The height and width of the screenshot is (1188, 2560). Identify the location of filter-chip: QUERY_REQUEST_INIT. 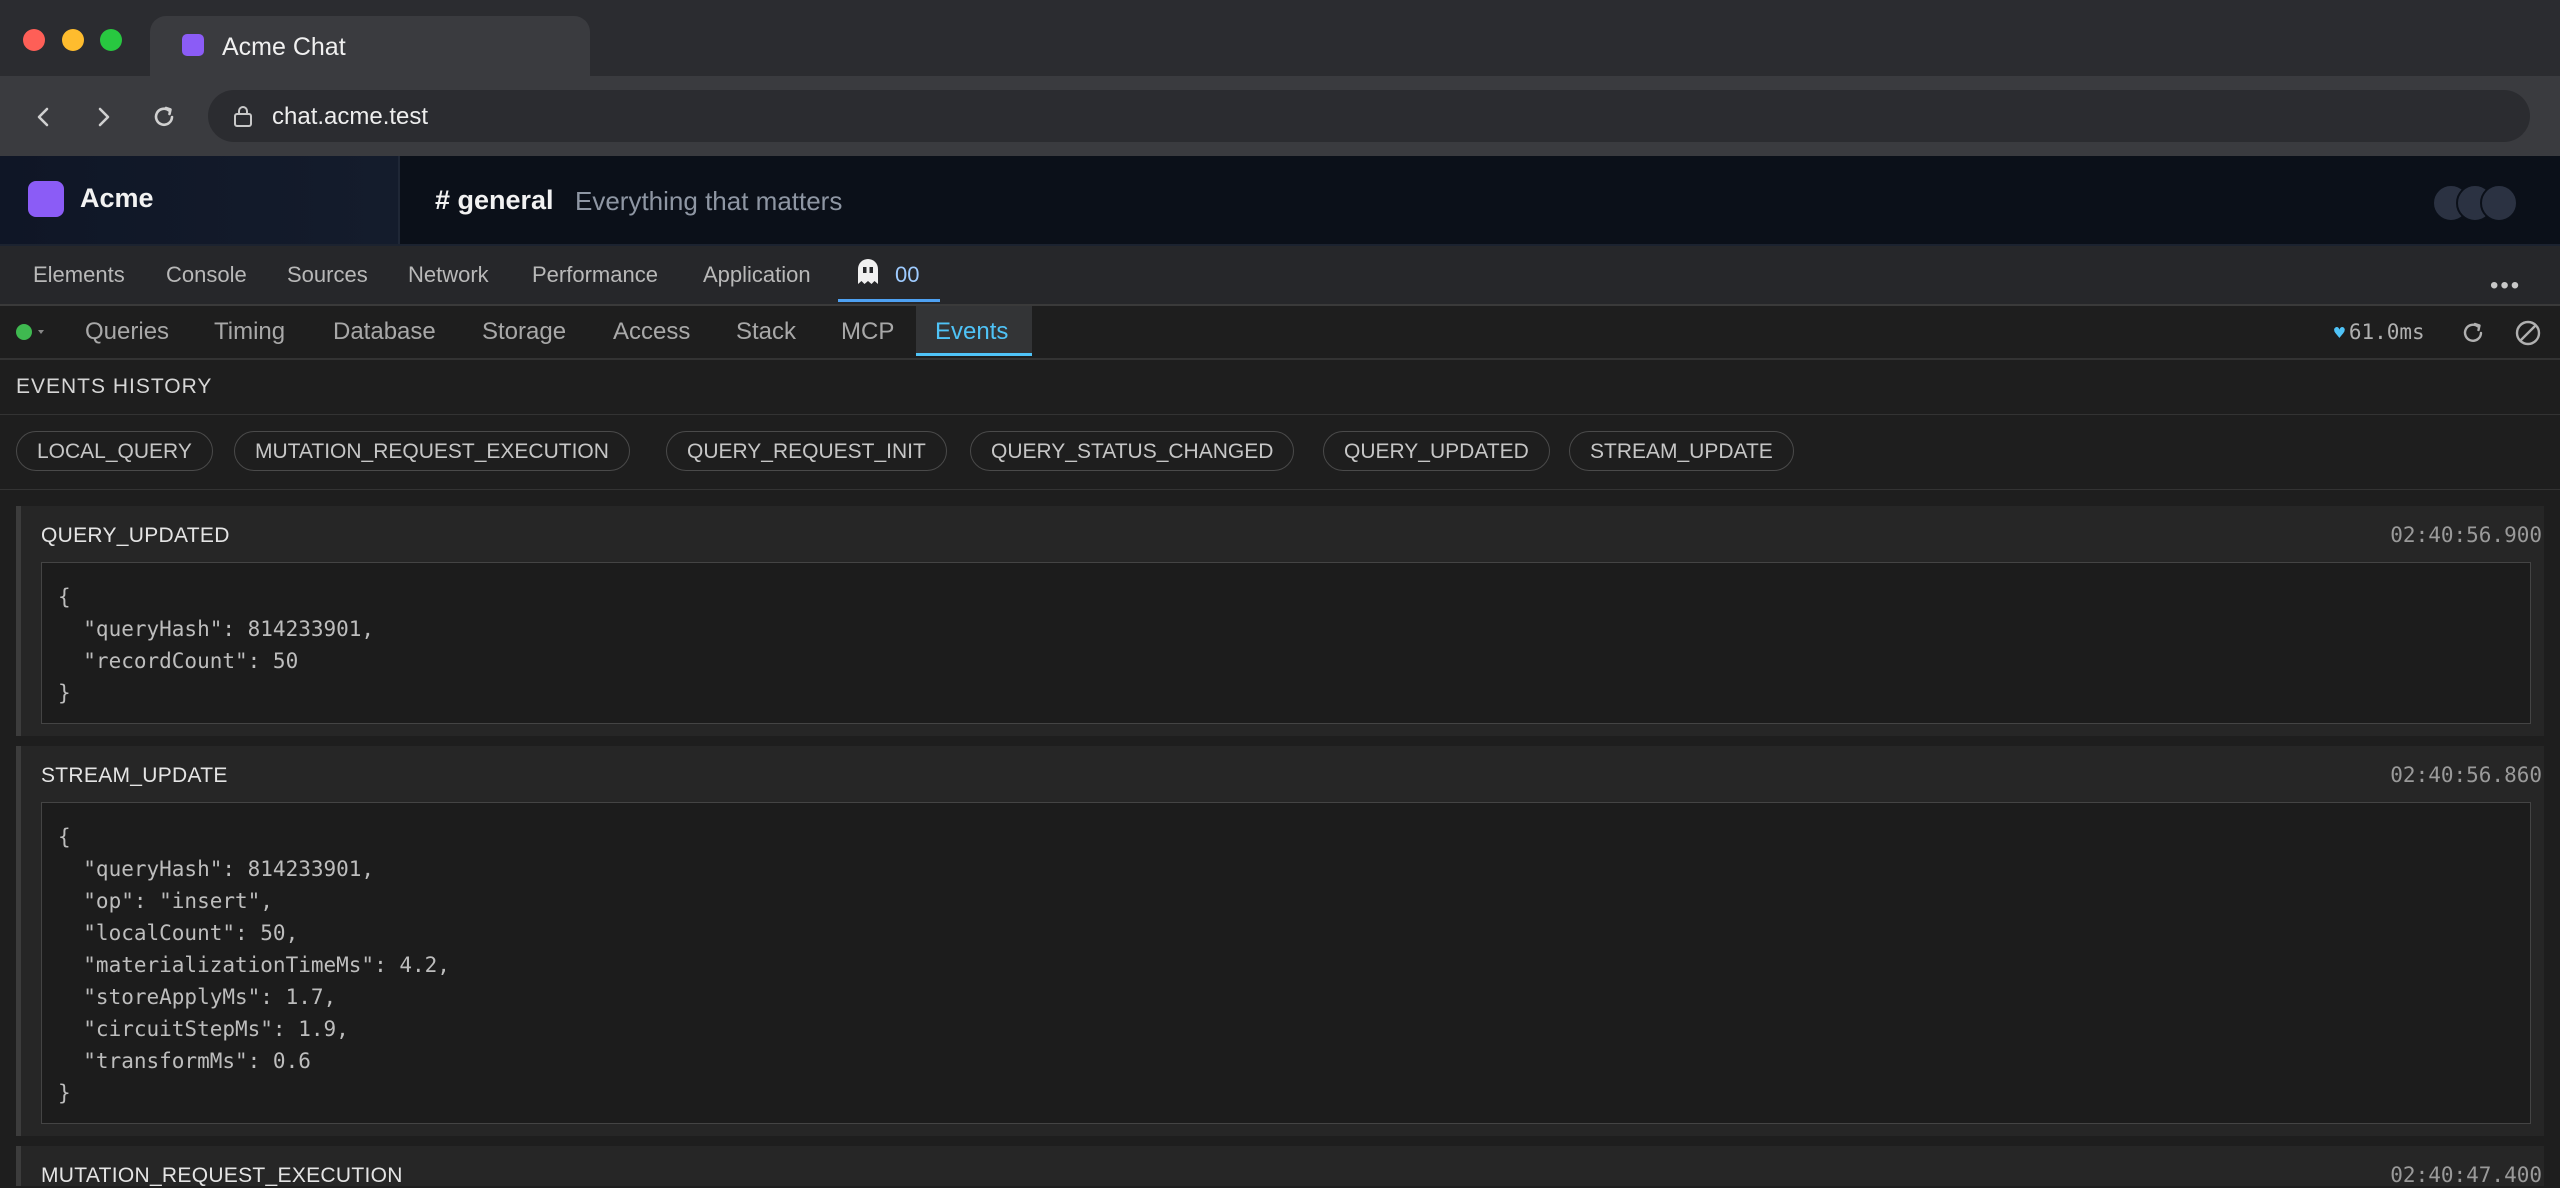
(806, 451).